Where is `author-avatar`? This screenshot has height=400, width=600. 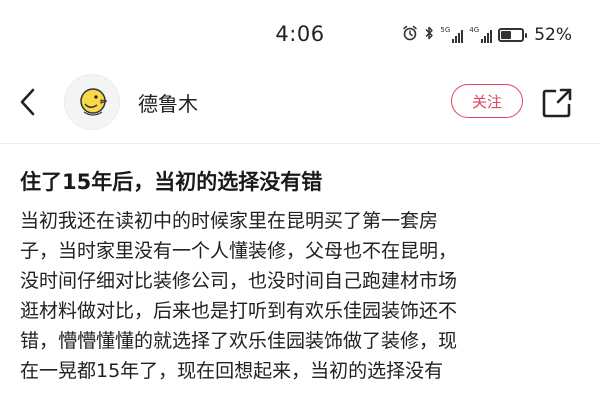
author-avatar is located at coordinates (92, 102).